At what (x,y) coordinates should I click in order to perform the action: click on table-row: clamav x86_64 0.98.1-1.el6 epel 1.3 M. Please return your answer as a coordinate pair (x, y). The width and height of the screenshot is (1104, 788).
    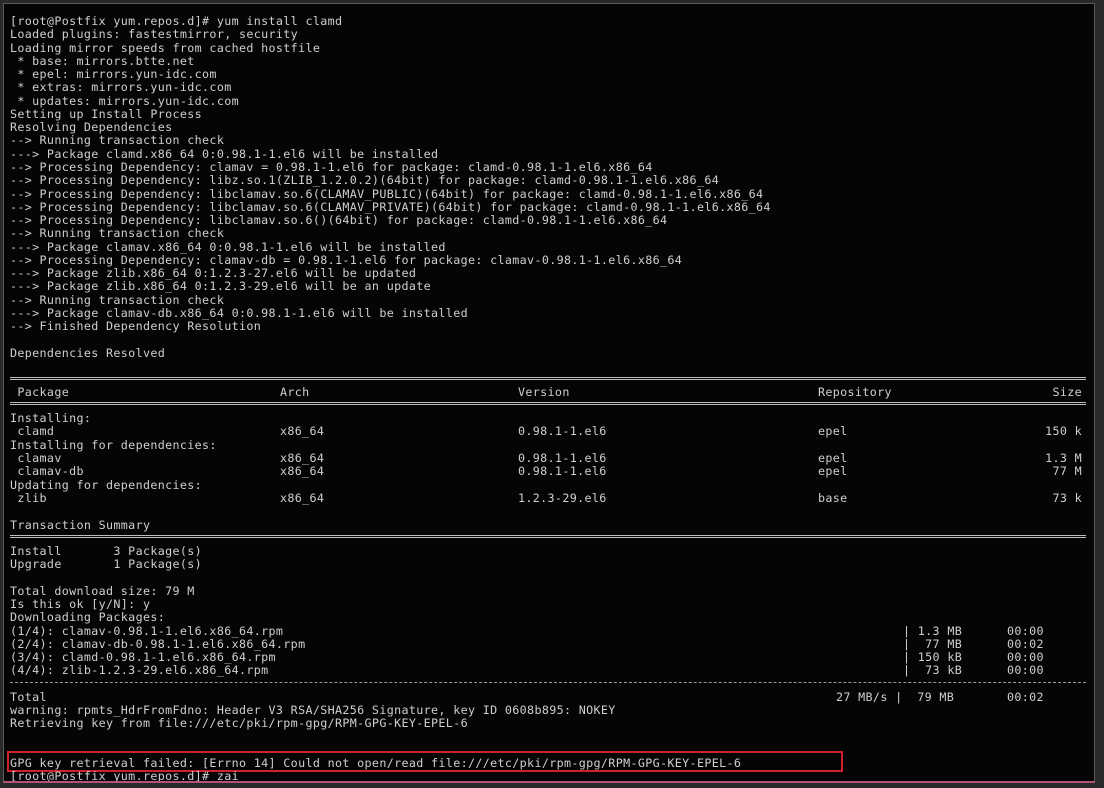
    Looking at the image, I should click on (545, 458).